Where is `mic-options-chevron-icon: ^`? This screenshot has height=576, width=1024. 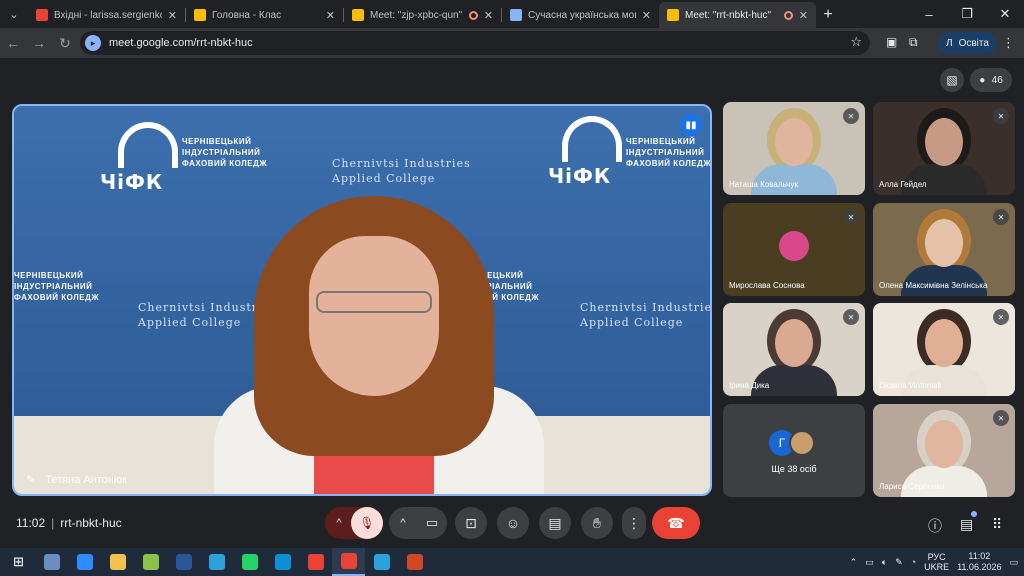 mic-options-chevron-icon: ^ is located at coordinates (339, 523).